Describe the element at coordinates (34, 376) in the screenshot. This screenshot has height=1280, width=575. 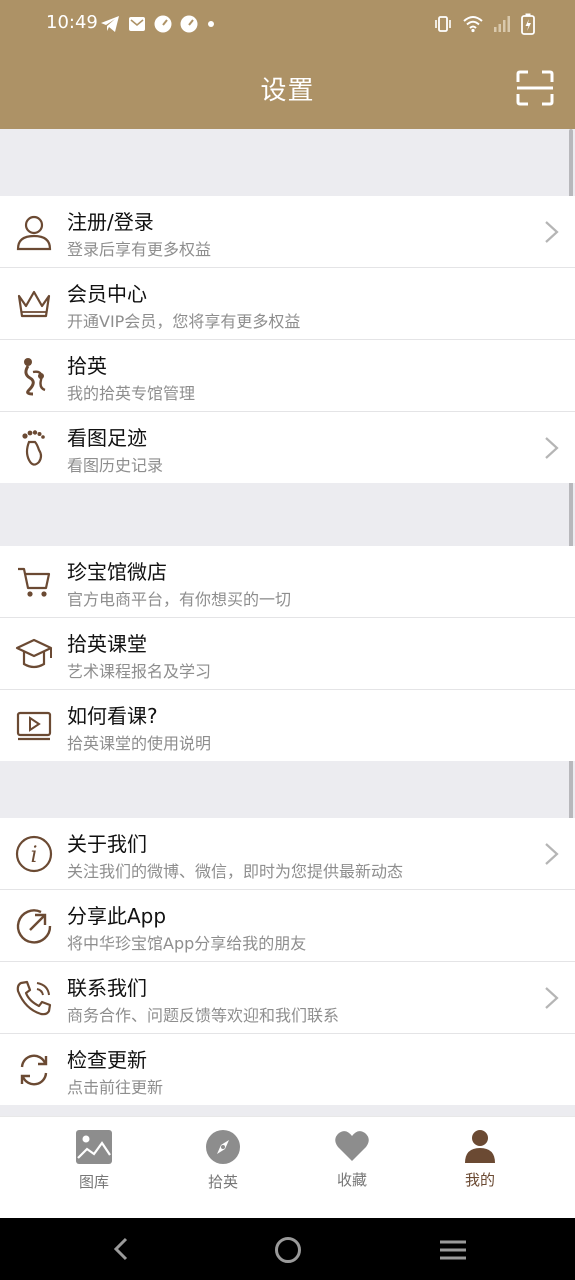
I see `shiying-logo-icon` at that location.